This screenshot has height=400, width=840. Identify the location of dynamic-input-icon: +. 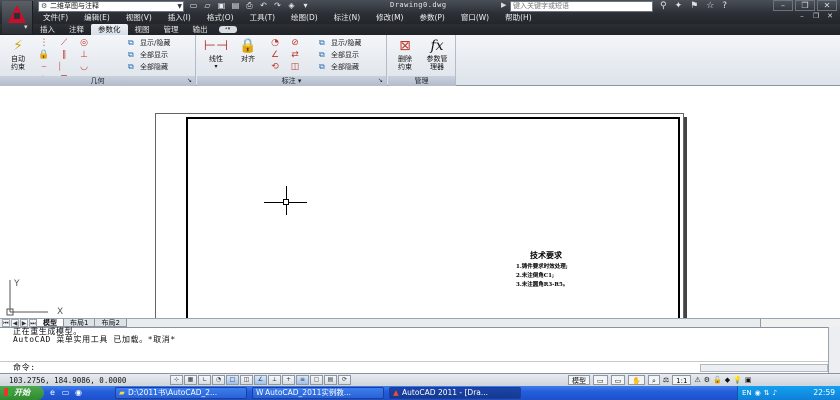
(288, 380).